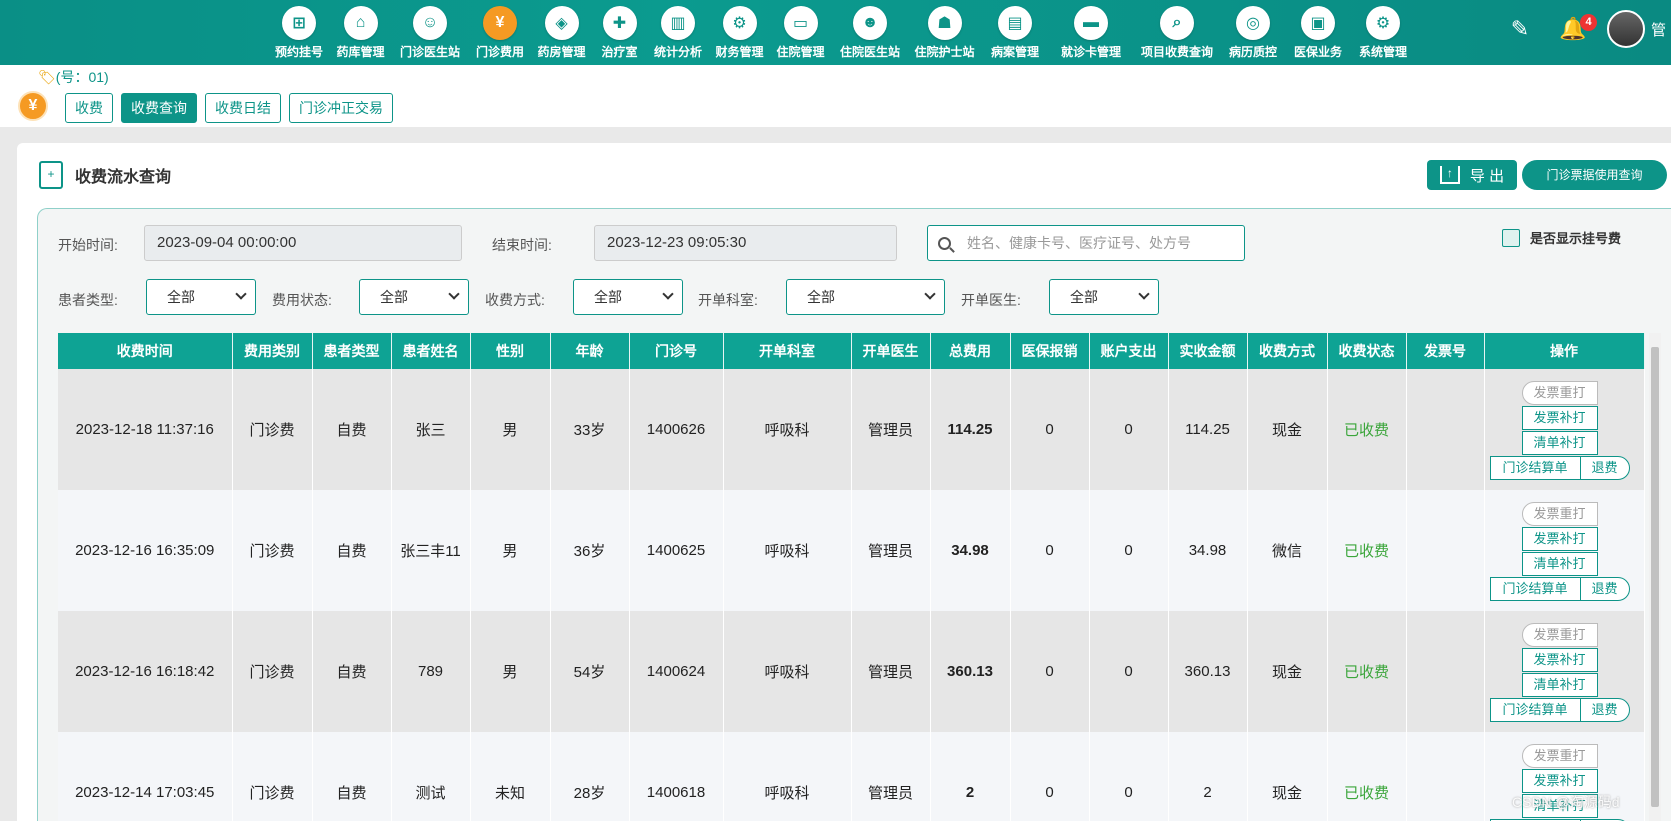  I want to click on nav-label: 门诊费用, so click(499, 52).